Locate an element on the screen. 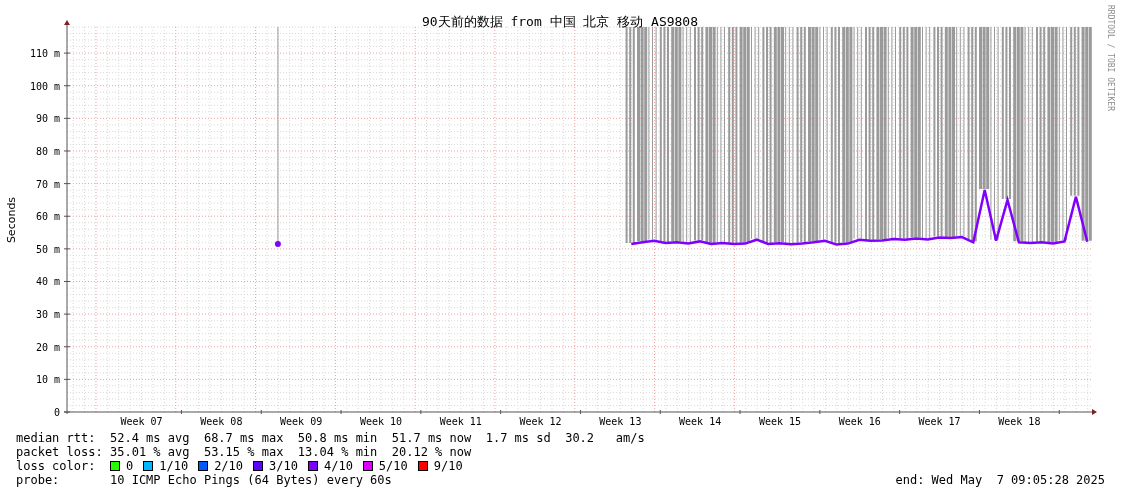  y-tick-label: 40 m is located at coordinates (47, 282).